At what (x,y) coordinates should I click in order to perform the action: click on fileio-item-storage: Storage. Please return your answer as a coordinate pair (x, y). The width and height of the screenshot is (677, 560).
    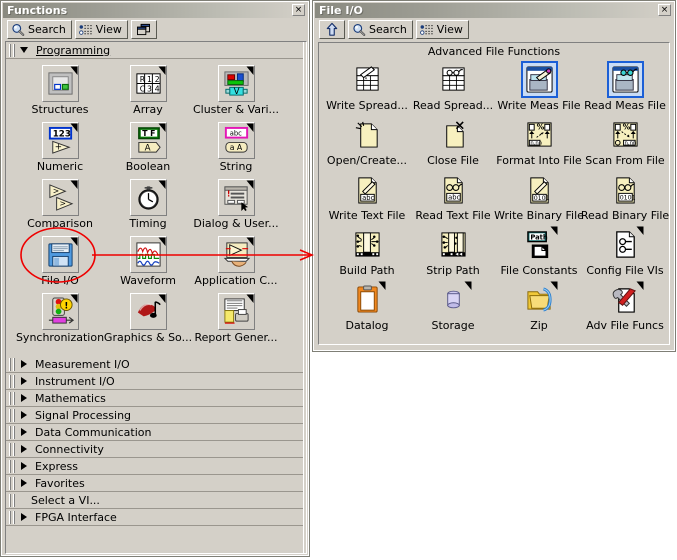
    Looking at the image, I should click on (453, 306).